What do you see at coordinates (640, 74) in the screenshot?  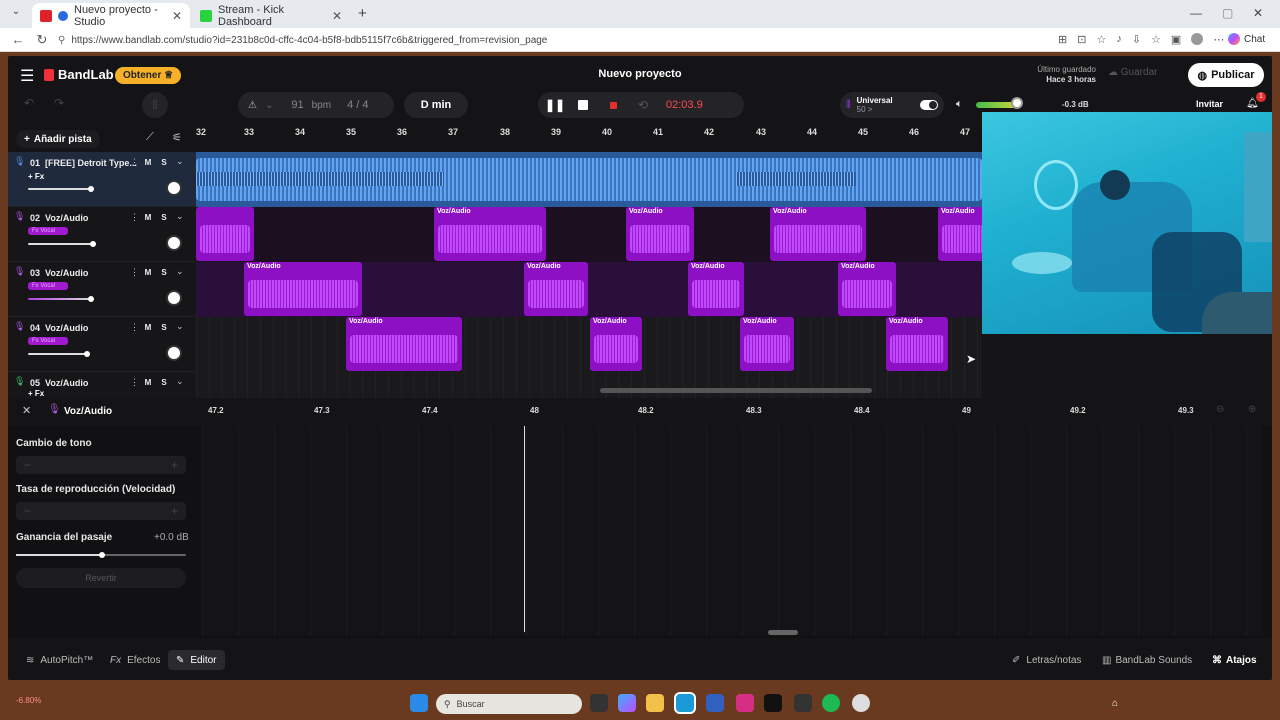 I see `project-title: Nuevo proyecto` at bounding box center [640, 74].